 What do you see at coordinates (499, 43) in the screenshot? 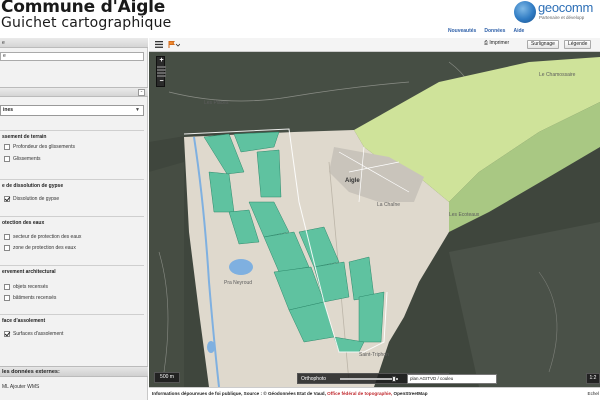
I see `print-label: Imprimer` at bounding box center [499, 43].